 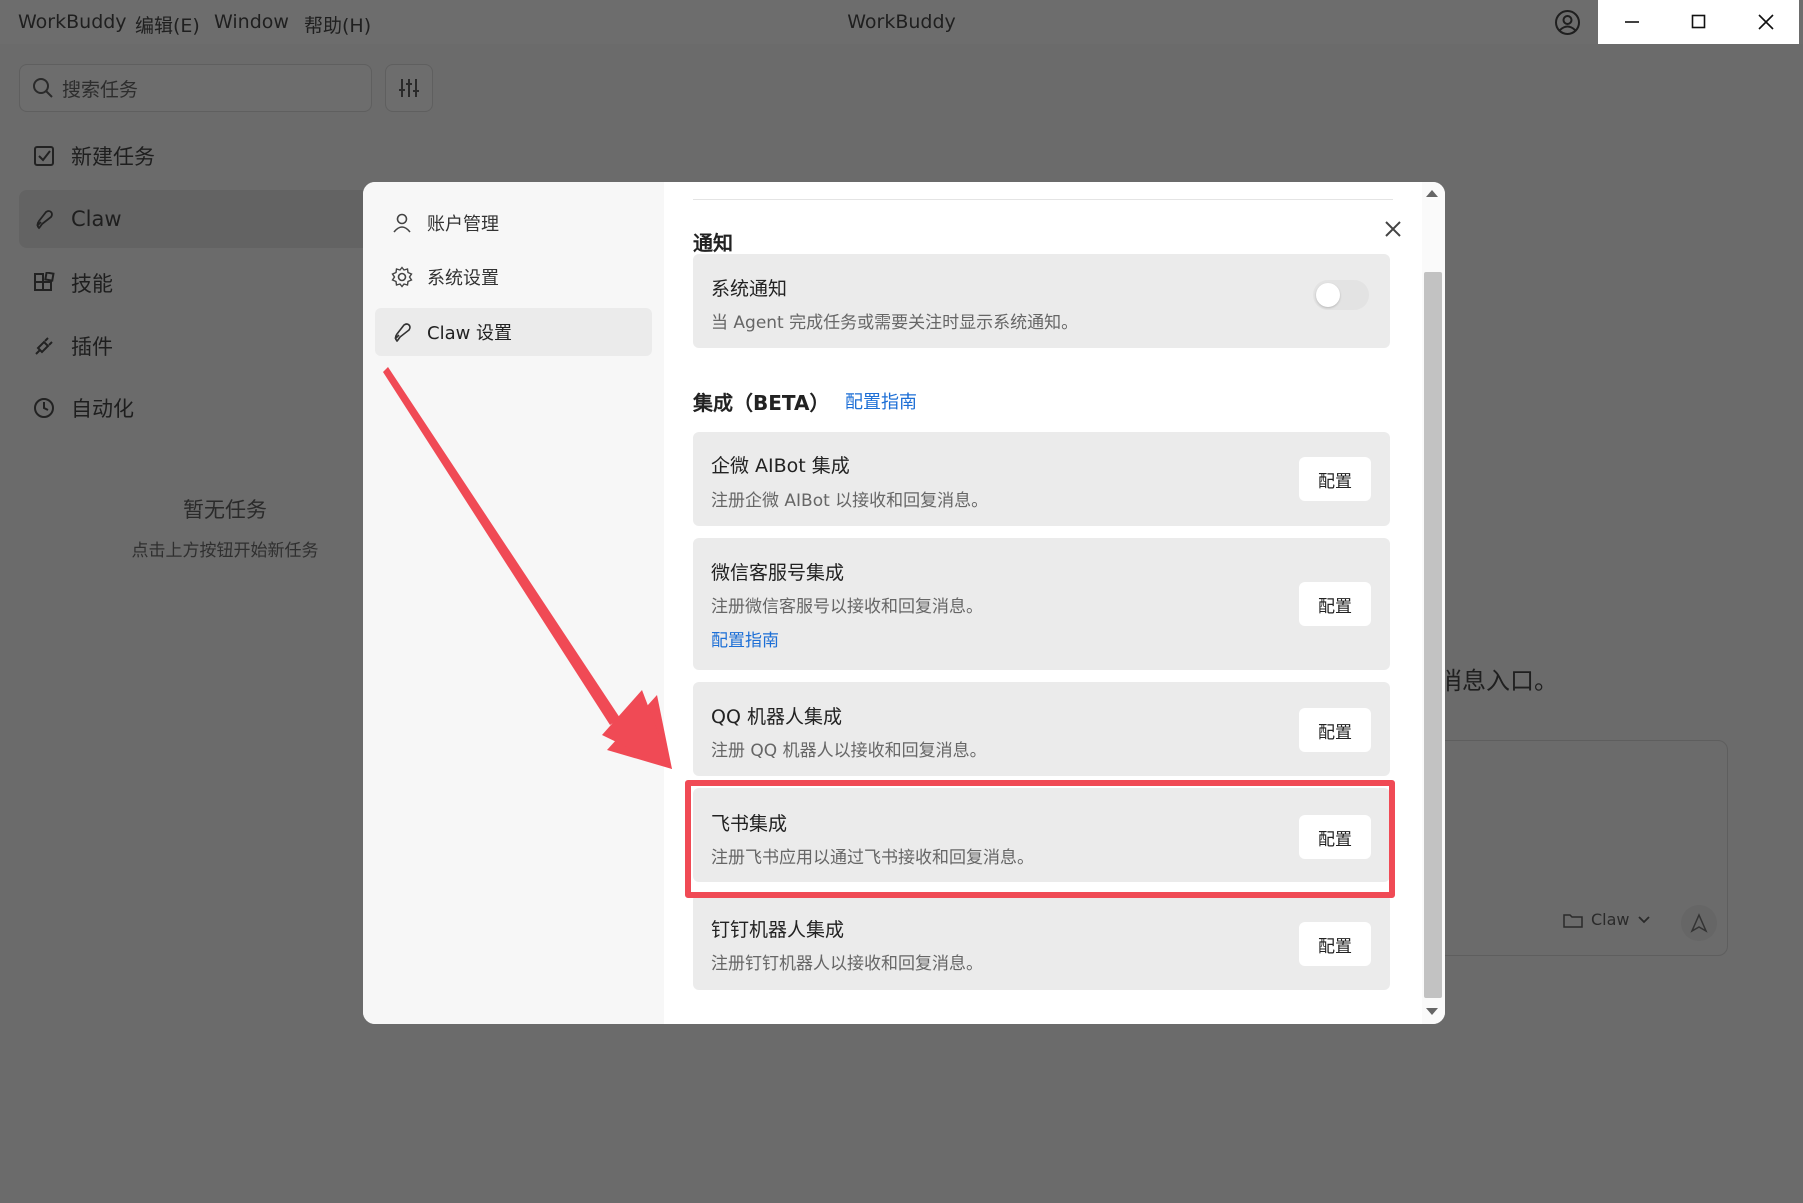 I want to click on sidebar-item-claw: Claw, so click(x=209, y=219).